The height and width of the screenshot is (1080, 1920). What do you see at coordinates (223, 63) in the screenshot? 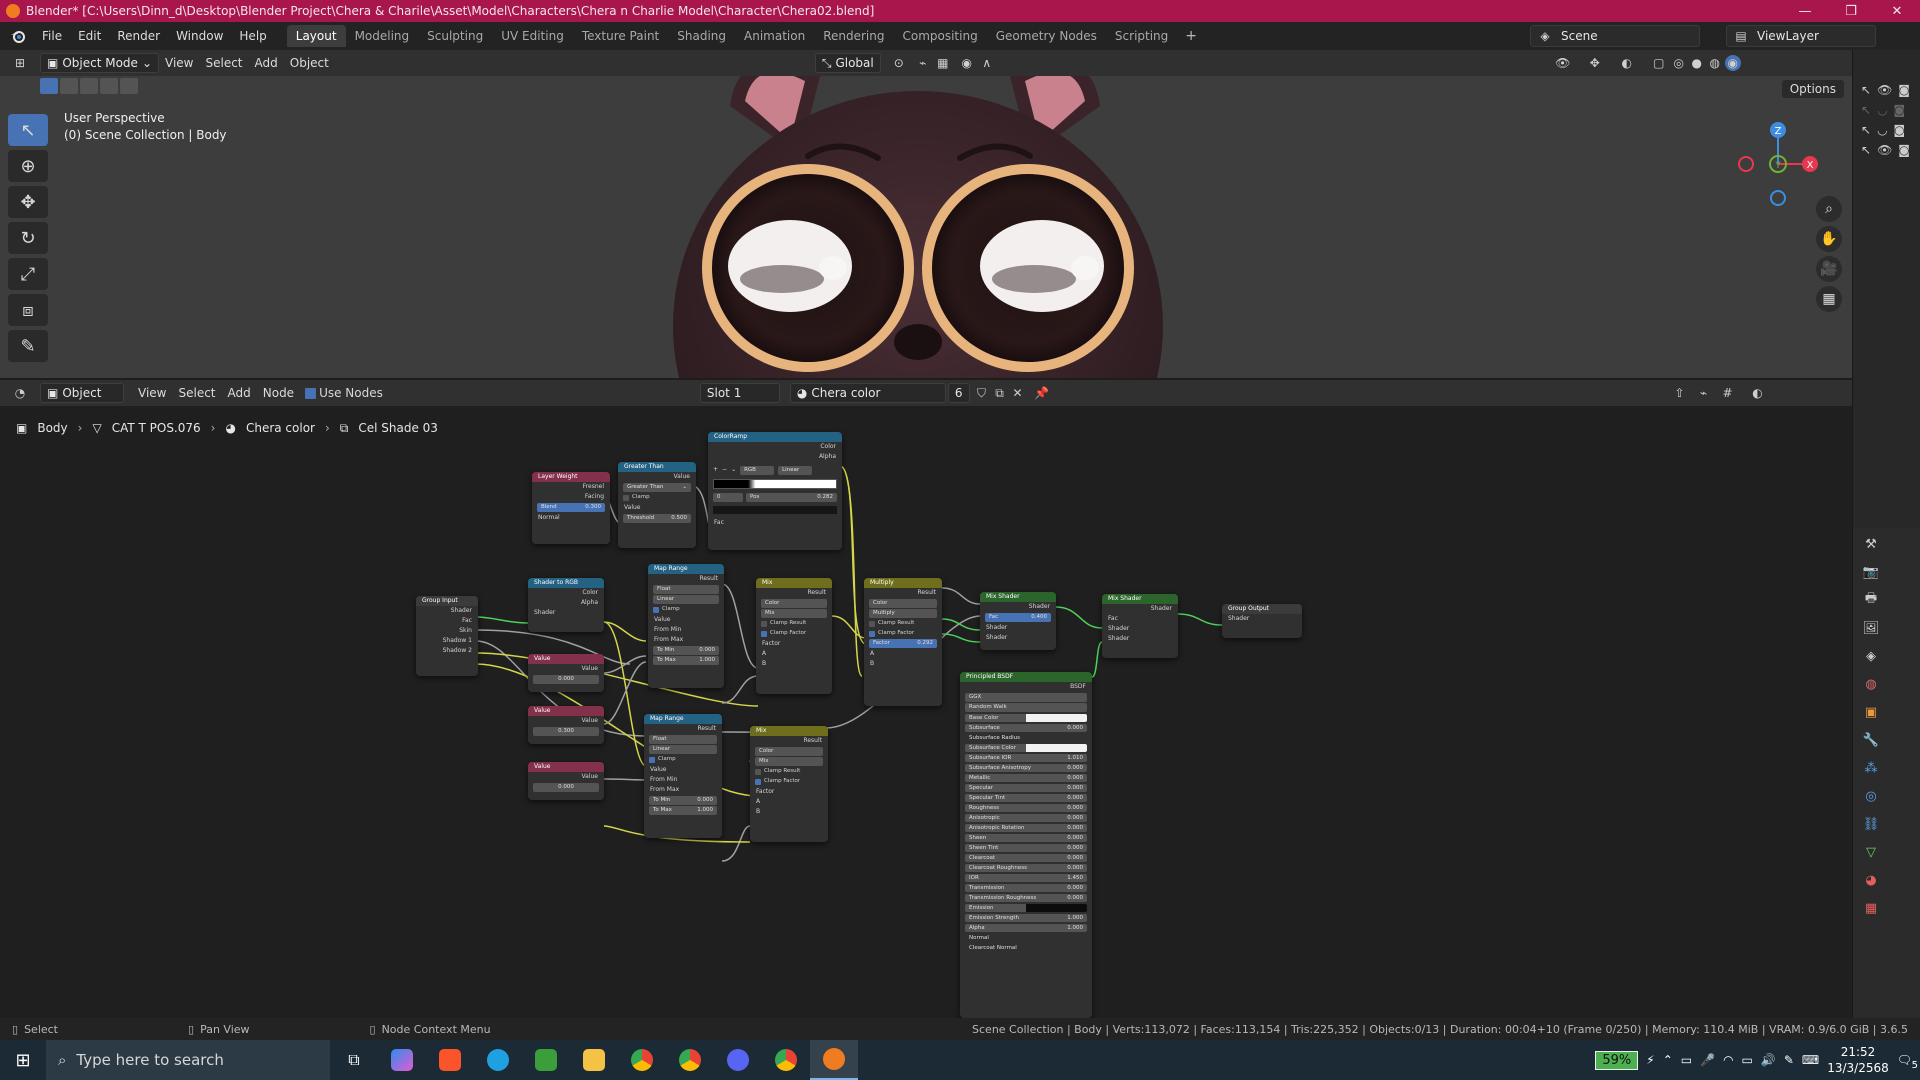
I see `menu-select: Select` at bounding box center [223, 63].